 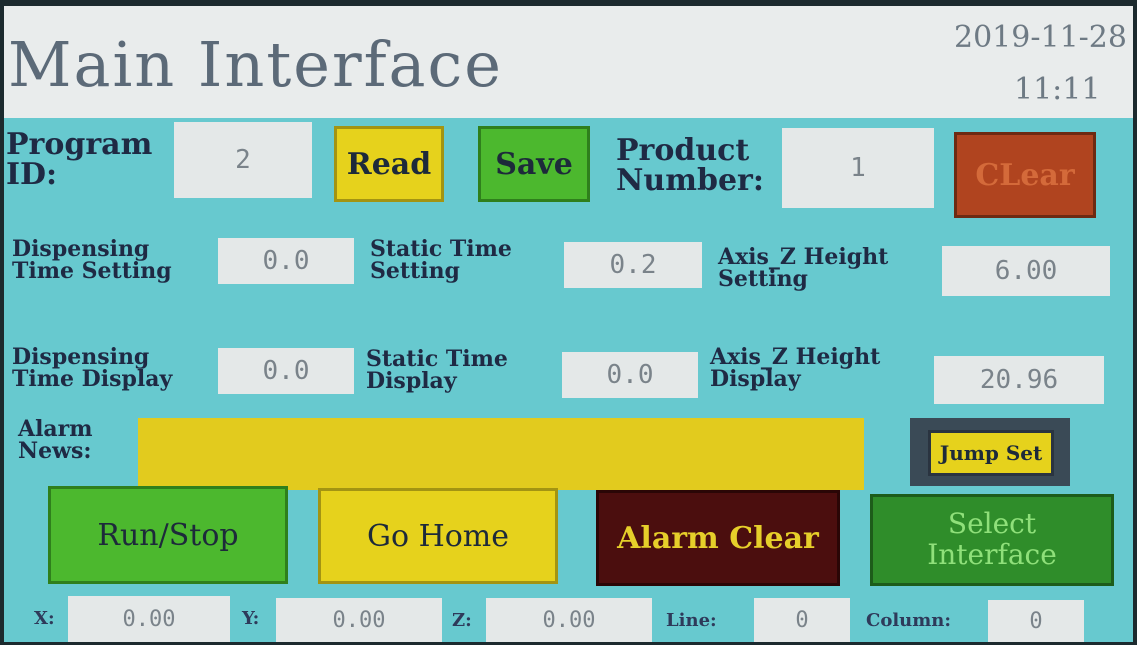 I want to click on dispensing-time-setting-field: 0.0, so click(x=286, y=261).